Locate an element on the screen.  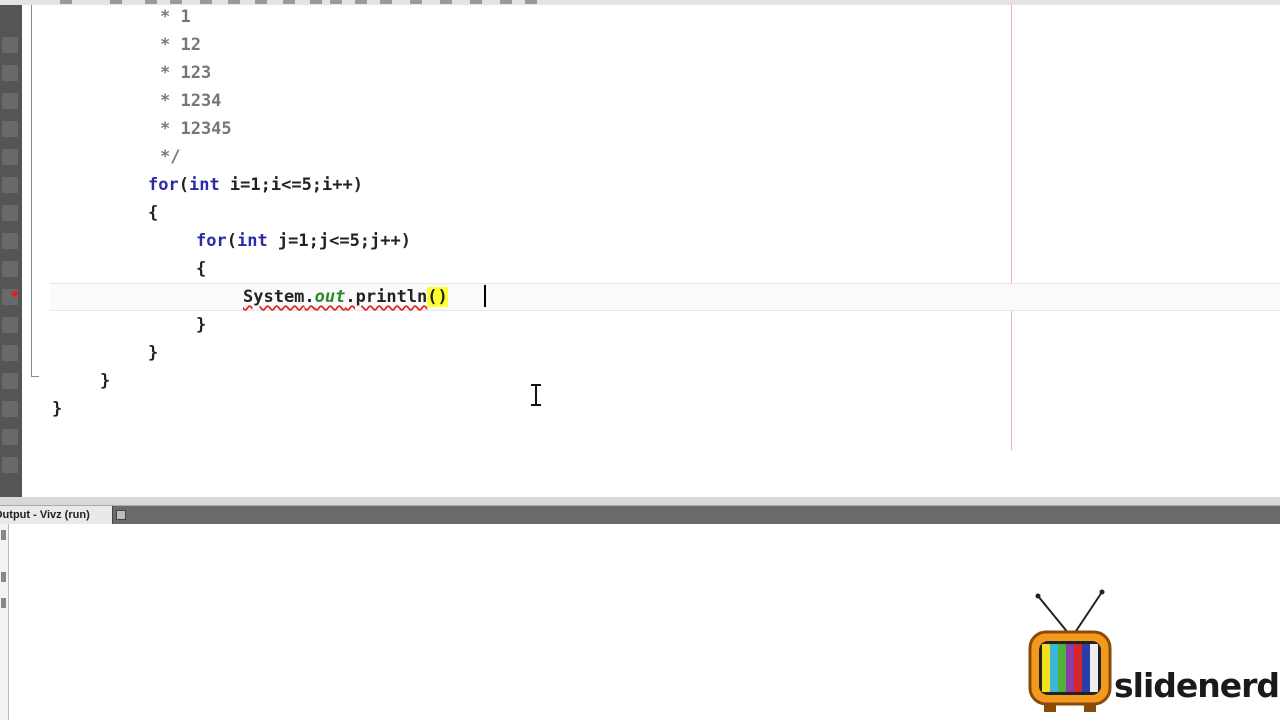
code-fold-guide is located at coordinates (31, 191).